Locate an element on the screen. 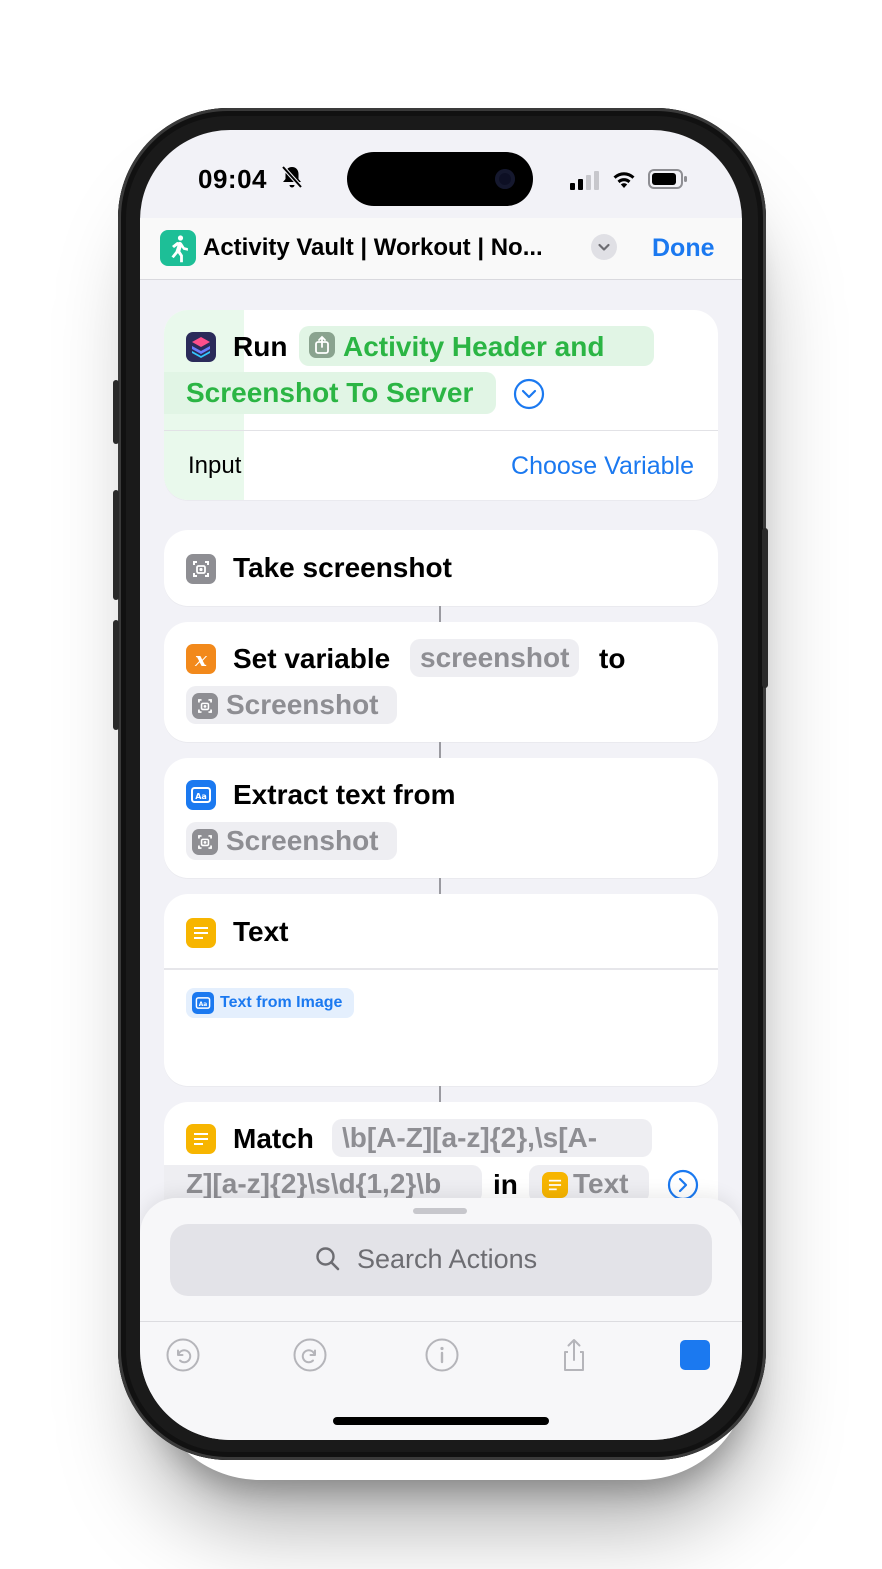  choose-variable-button: Choose Variable is located at coordinates (602, 466).